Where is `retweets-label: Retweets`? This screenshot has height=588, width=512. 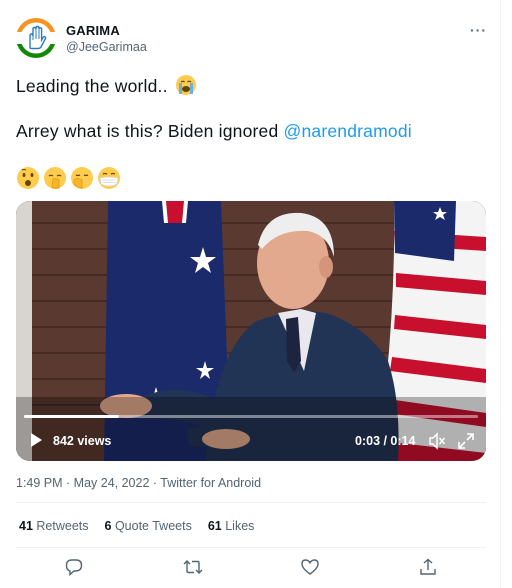 retweets-label: Retweets is located at coordinates (62, 526).